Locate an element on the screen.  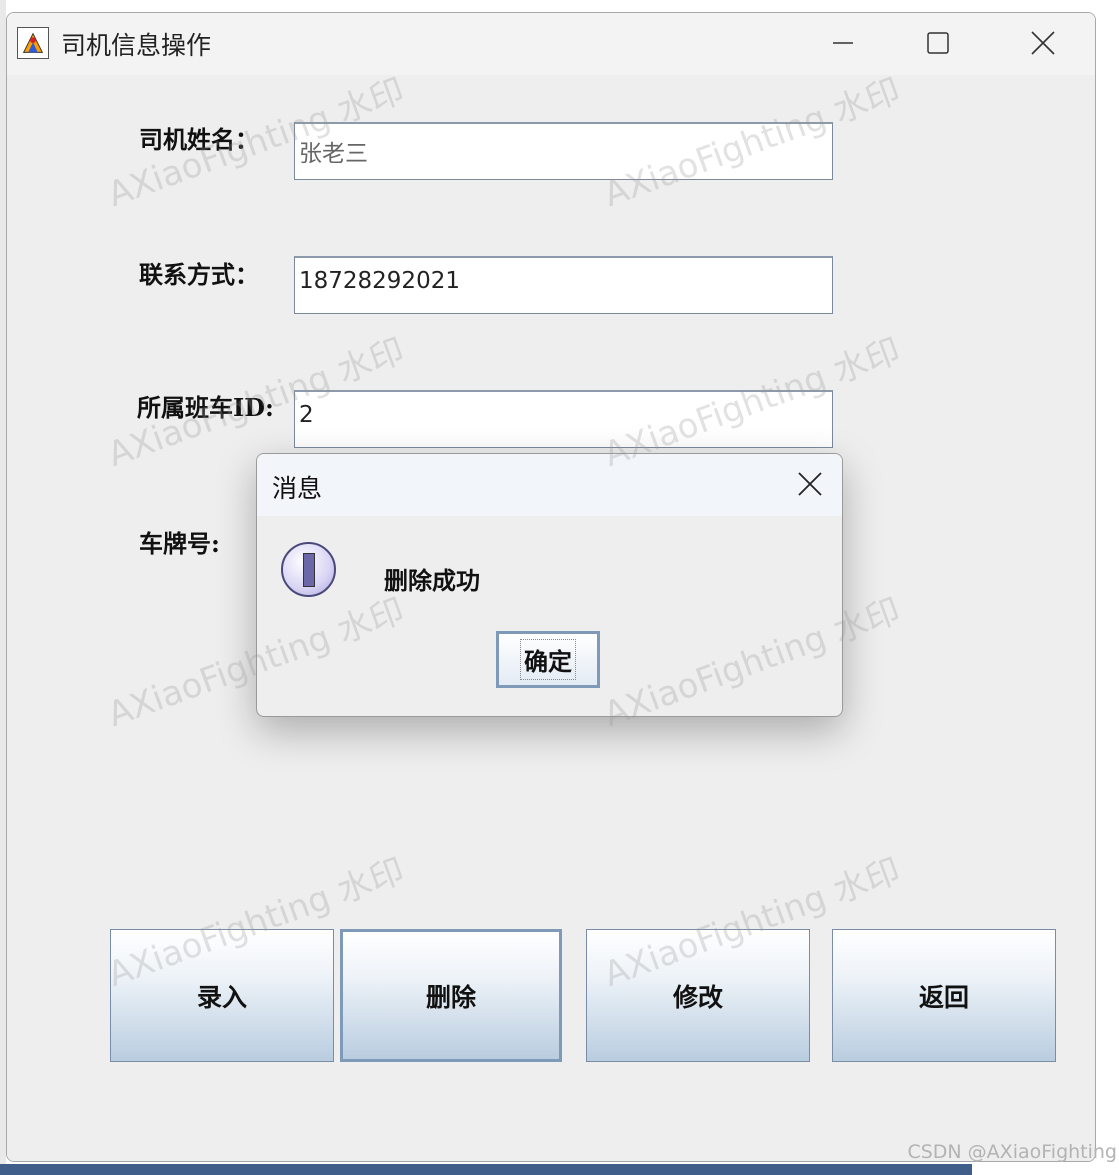
window-title: 司机信息操作 is located at coordinates (136, 45).